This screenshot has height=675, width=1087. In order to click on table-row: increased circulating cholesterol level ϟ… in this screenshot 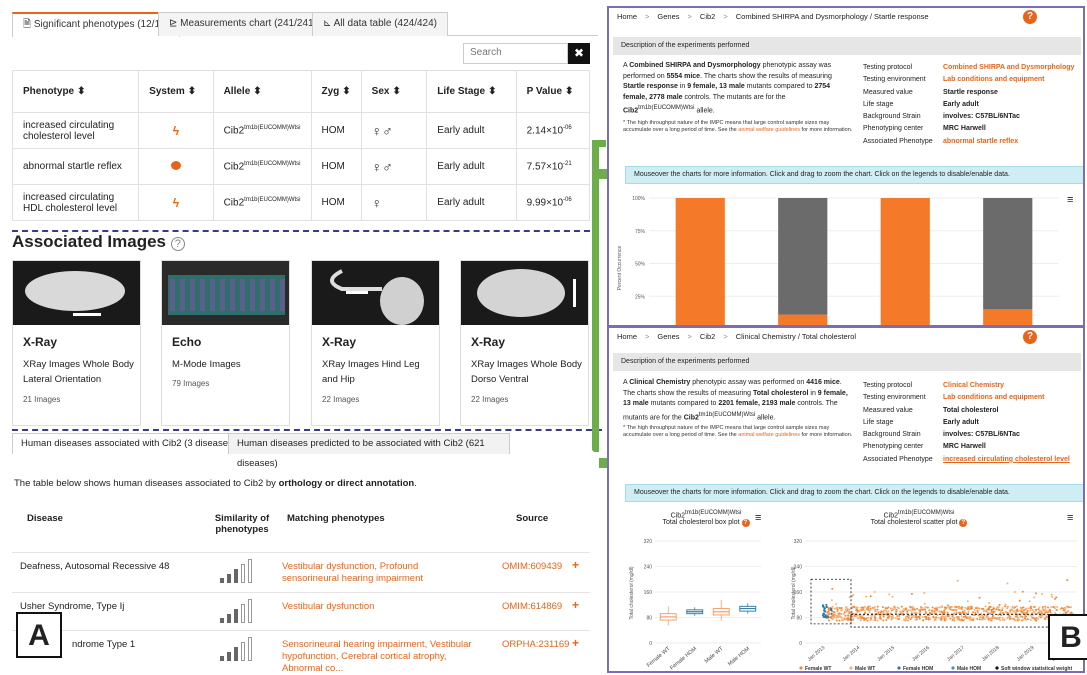, I will do `click(301, 130)`.